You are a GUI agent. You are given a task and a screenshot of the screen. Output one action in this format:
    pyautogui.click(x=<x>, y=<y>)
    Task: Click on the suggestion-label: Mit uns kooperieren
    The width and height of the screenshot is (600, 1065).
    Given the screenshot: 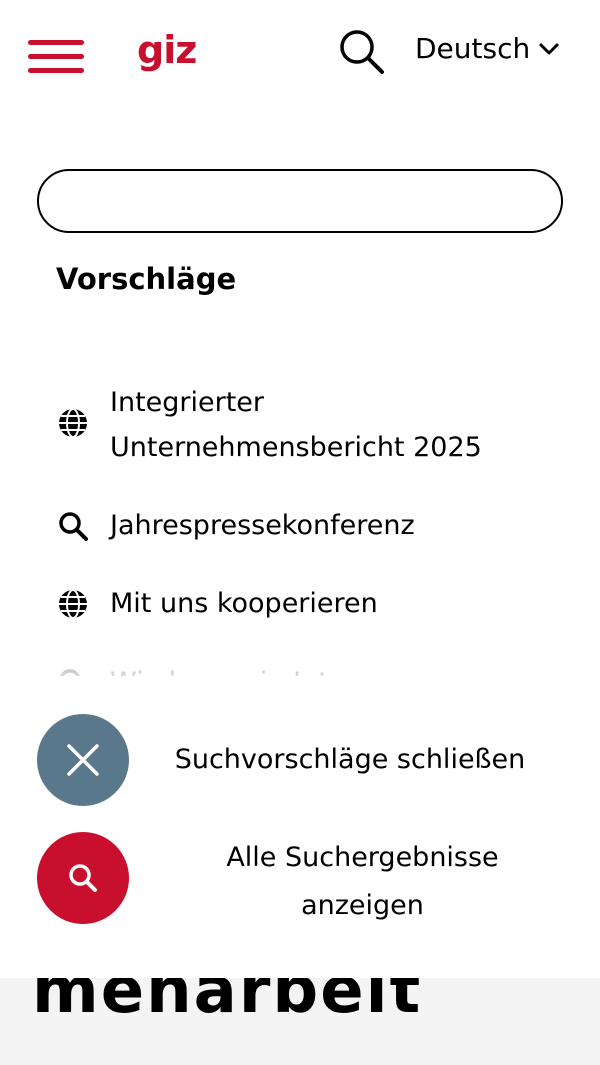 What is the action you would take?
    pyautogui.click(x=244, y=603)
    